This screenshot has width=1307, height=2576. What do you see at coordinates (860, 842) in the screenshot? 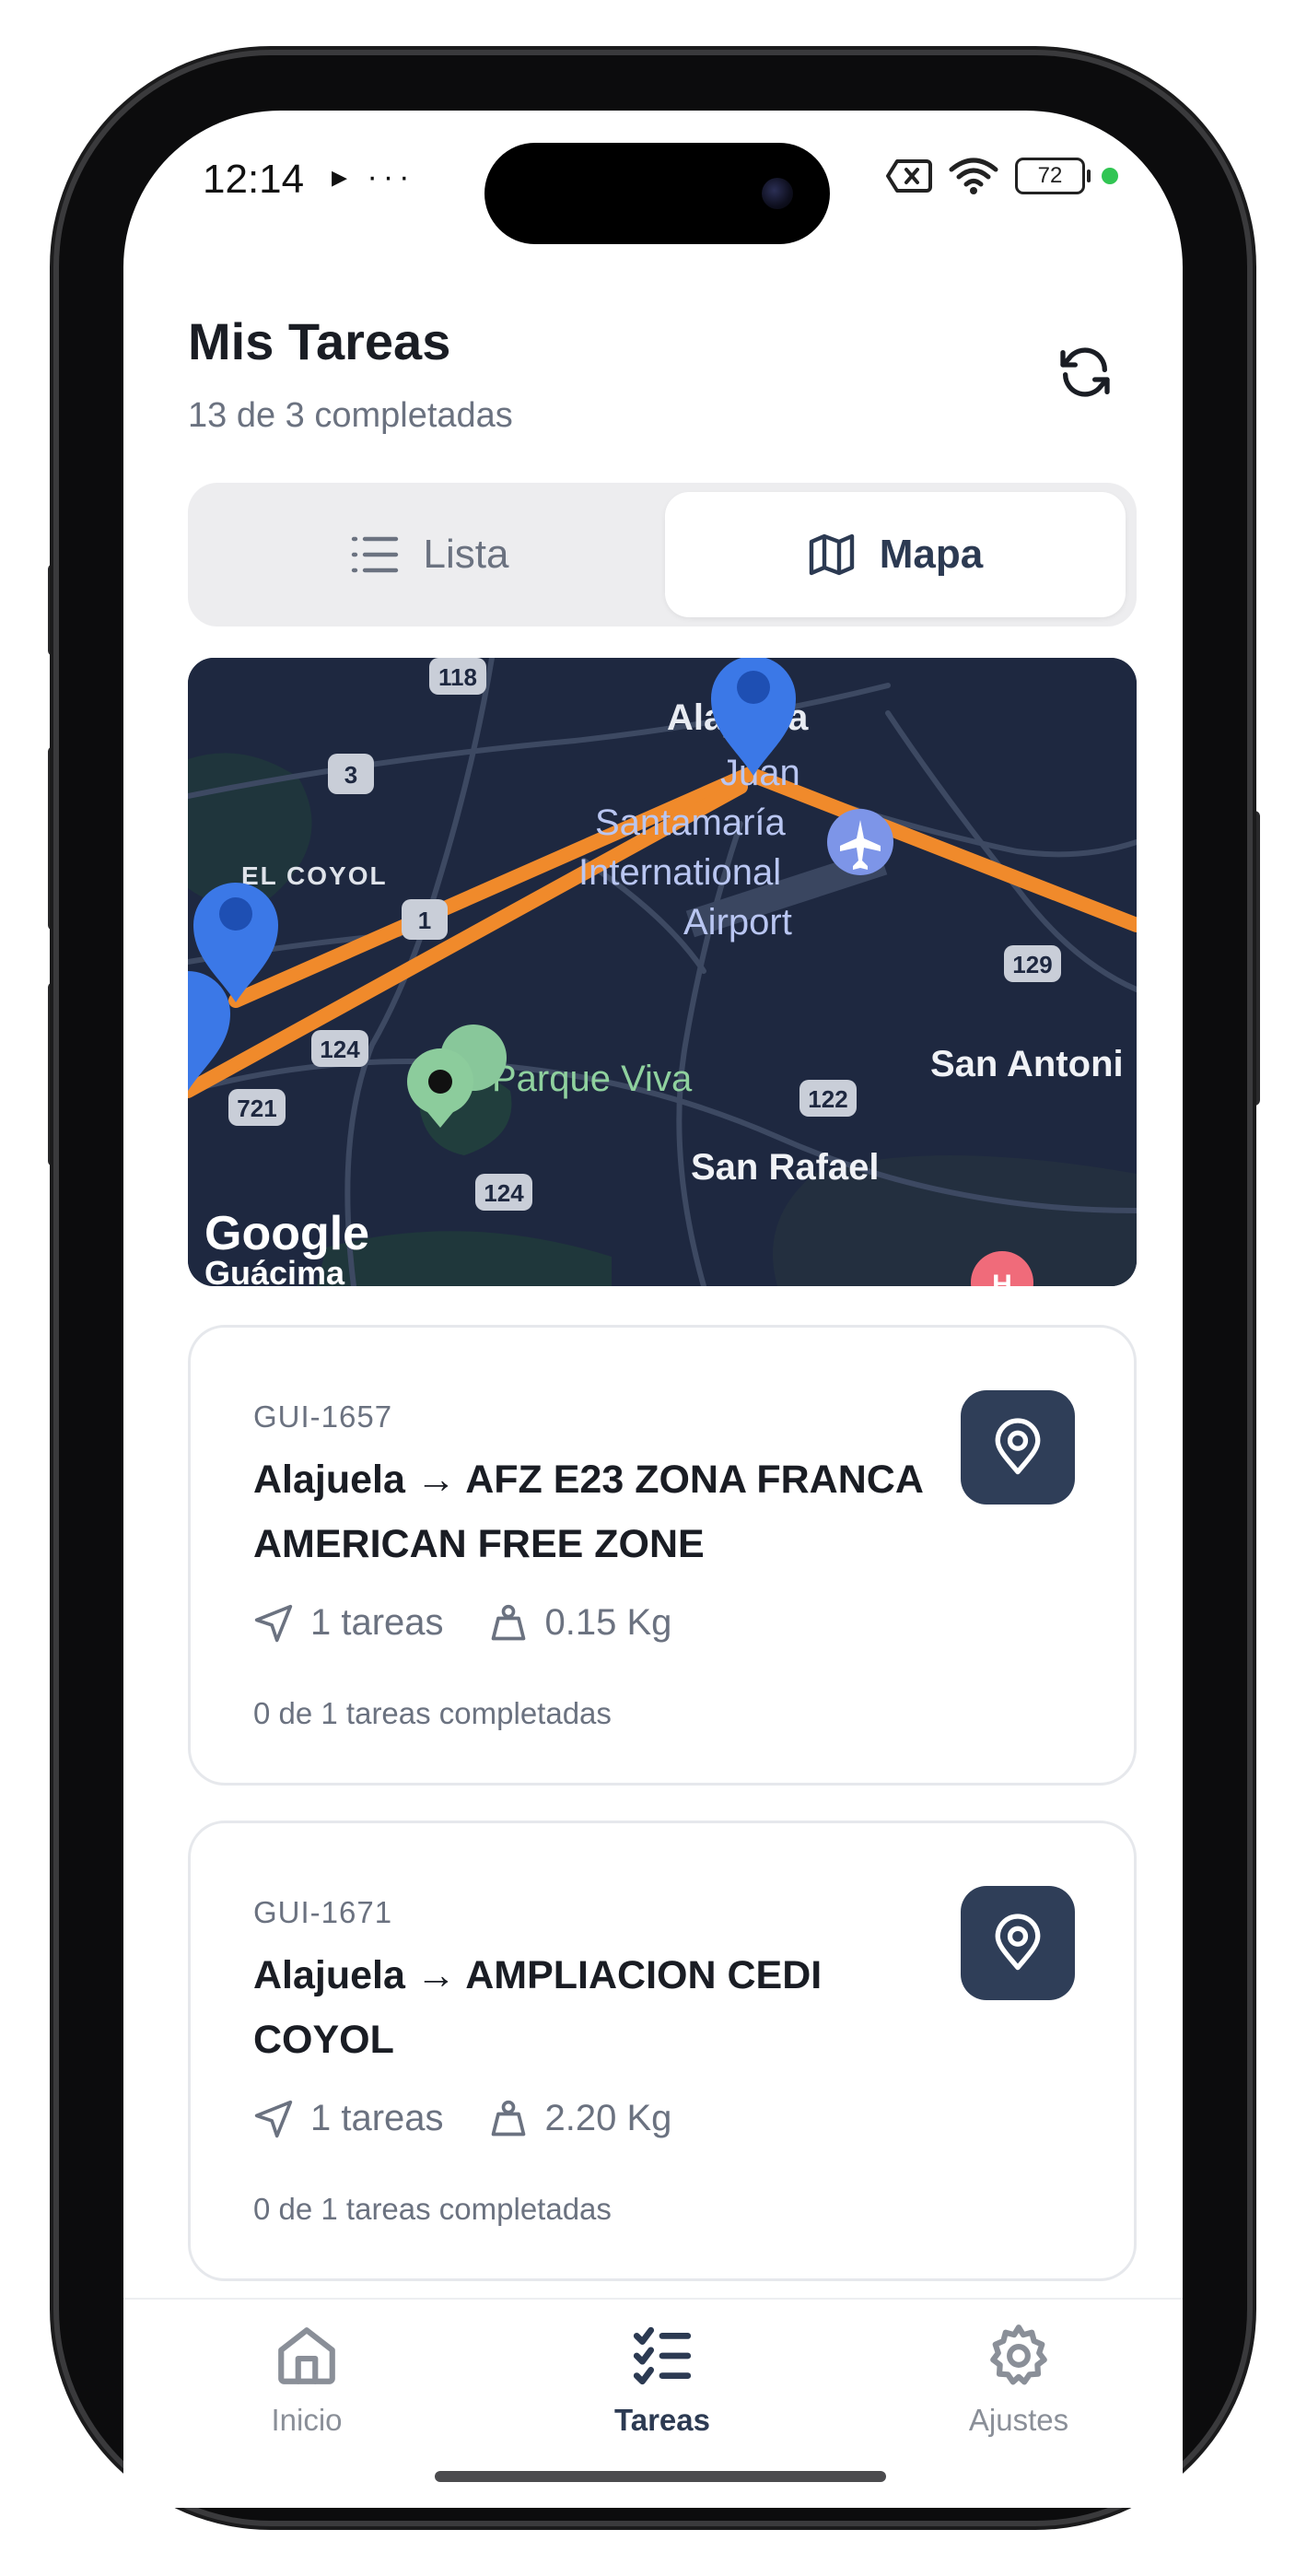
I see `airport-icon` at bounding box center [860, 842].